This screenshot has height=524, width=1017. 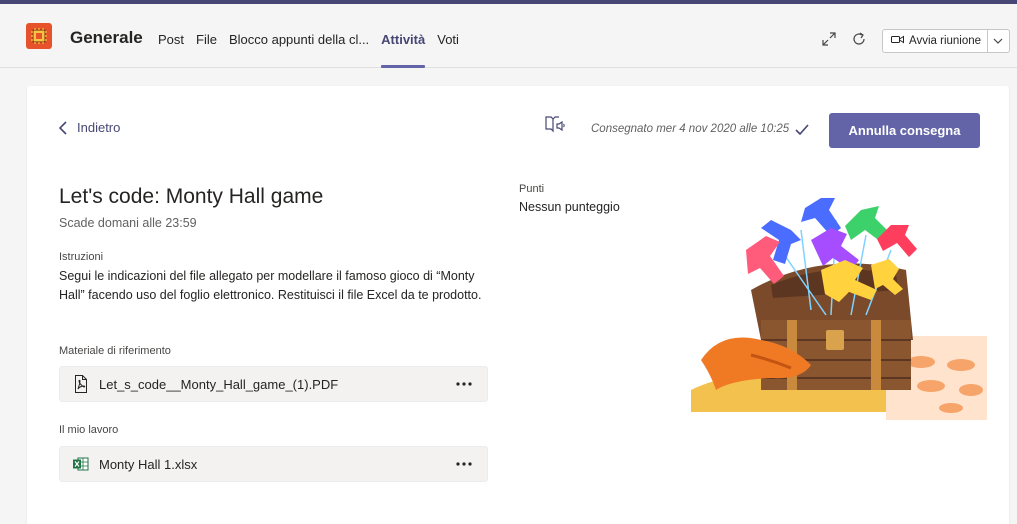 I want to click on check-icon, so click(x=802, y=129).